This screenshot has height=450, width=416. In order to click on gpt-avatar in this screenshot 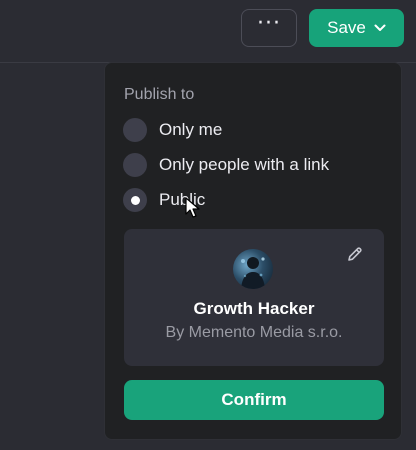, I will do `click(253, 269)`.